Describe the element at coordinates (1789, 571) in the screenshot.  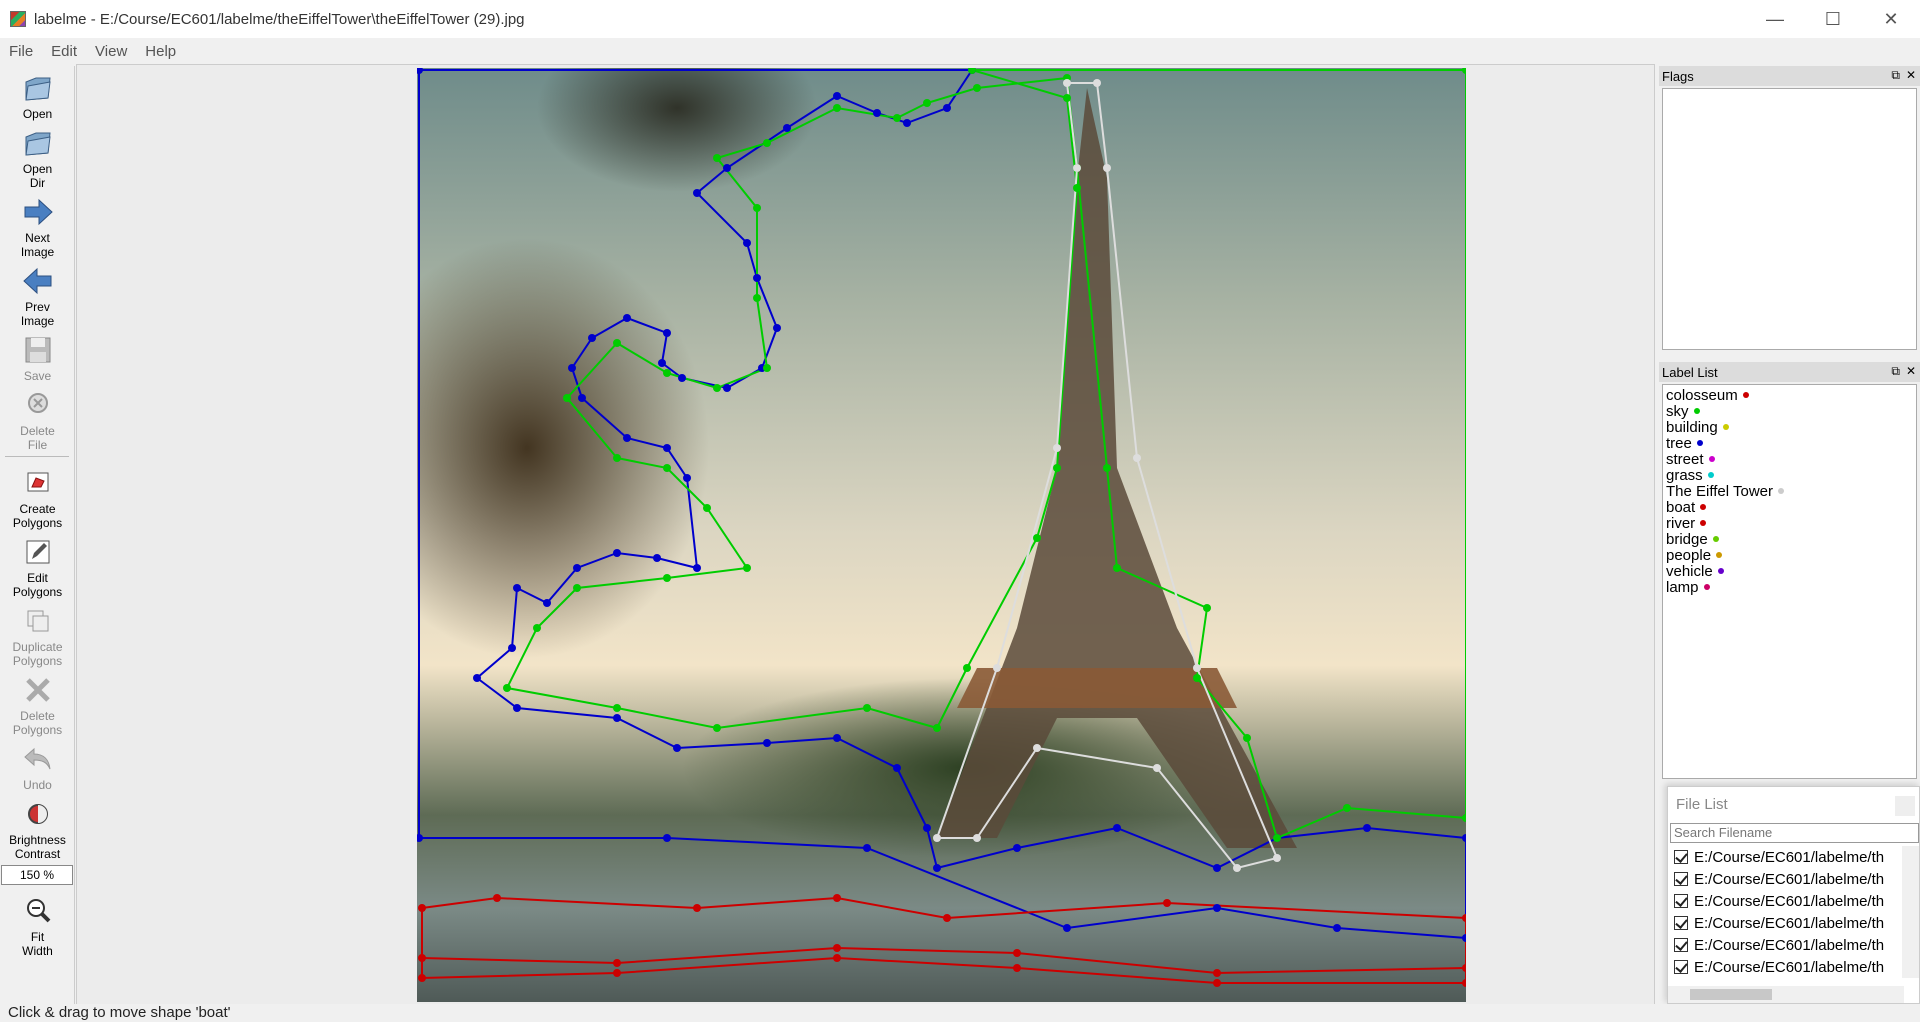
I see `label-item: vehicle` at that location.